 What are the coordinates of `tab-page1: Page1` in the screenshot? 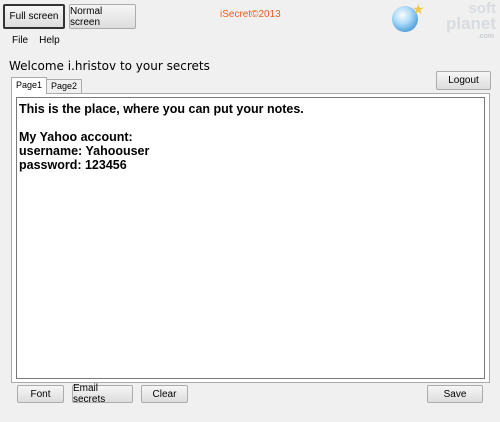 It's located at (29, 85).